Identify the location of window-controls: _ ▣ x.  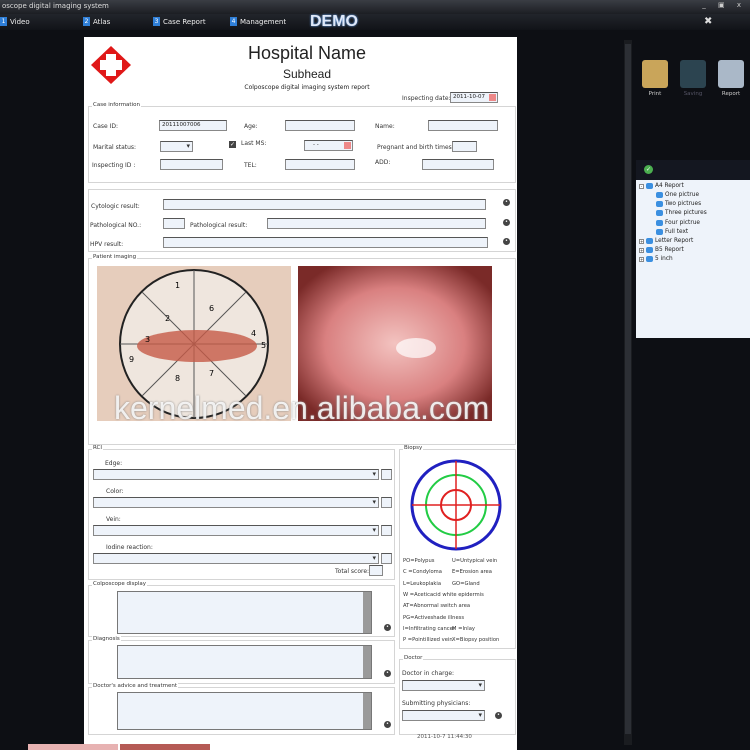
(724, 5).